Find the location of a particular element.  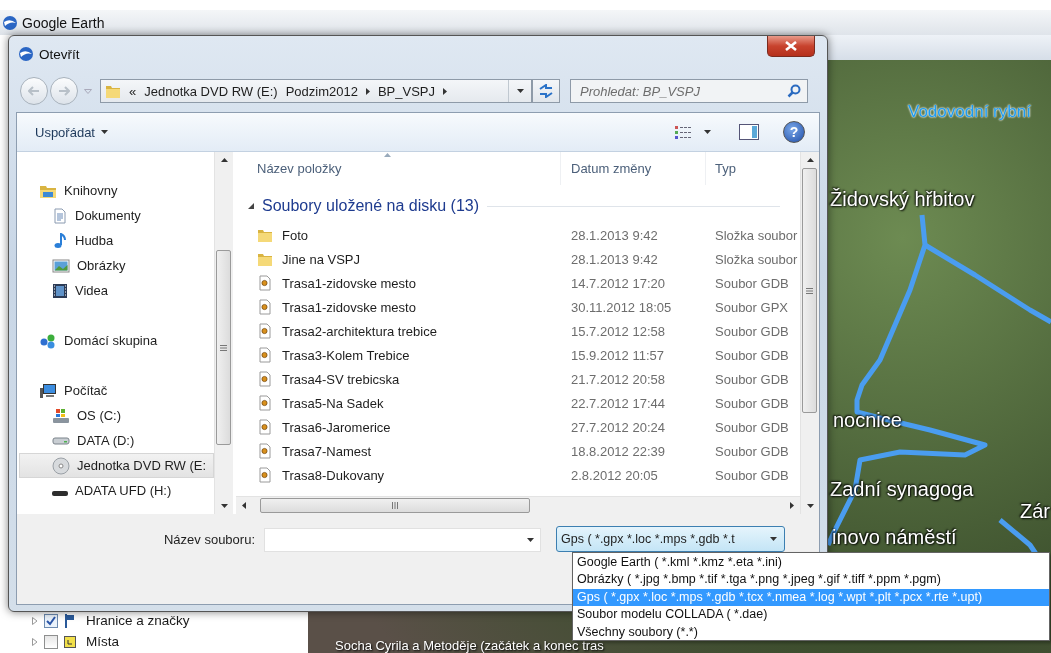

file-item: Trasa8-Dukovany is located at coordinates (398, 475).